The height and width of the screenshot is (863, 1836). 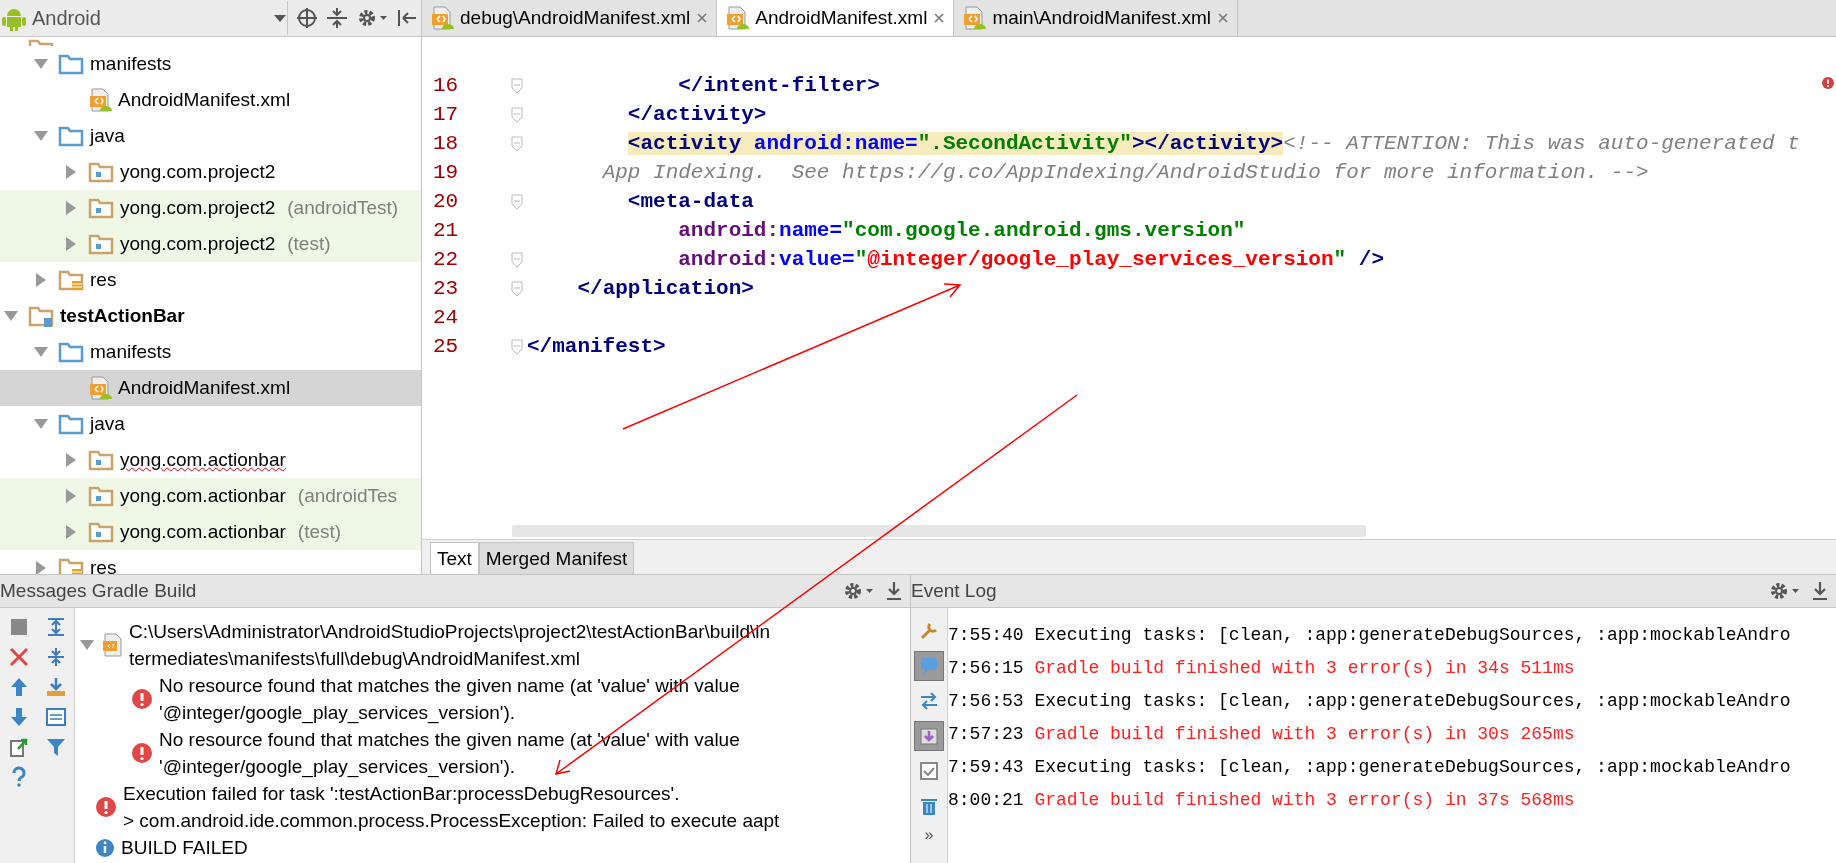 I want to click on log-time: 7:57:23, so click(x=986, y=733).